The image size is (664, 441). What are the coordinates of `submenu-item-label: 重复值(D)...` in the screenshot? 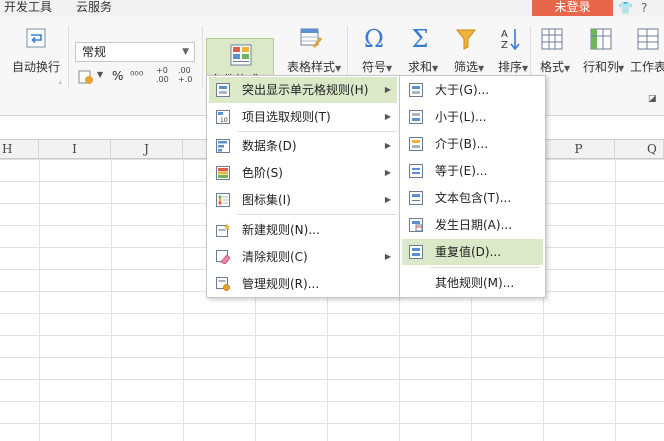 It's located at (468, 252).